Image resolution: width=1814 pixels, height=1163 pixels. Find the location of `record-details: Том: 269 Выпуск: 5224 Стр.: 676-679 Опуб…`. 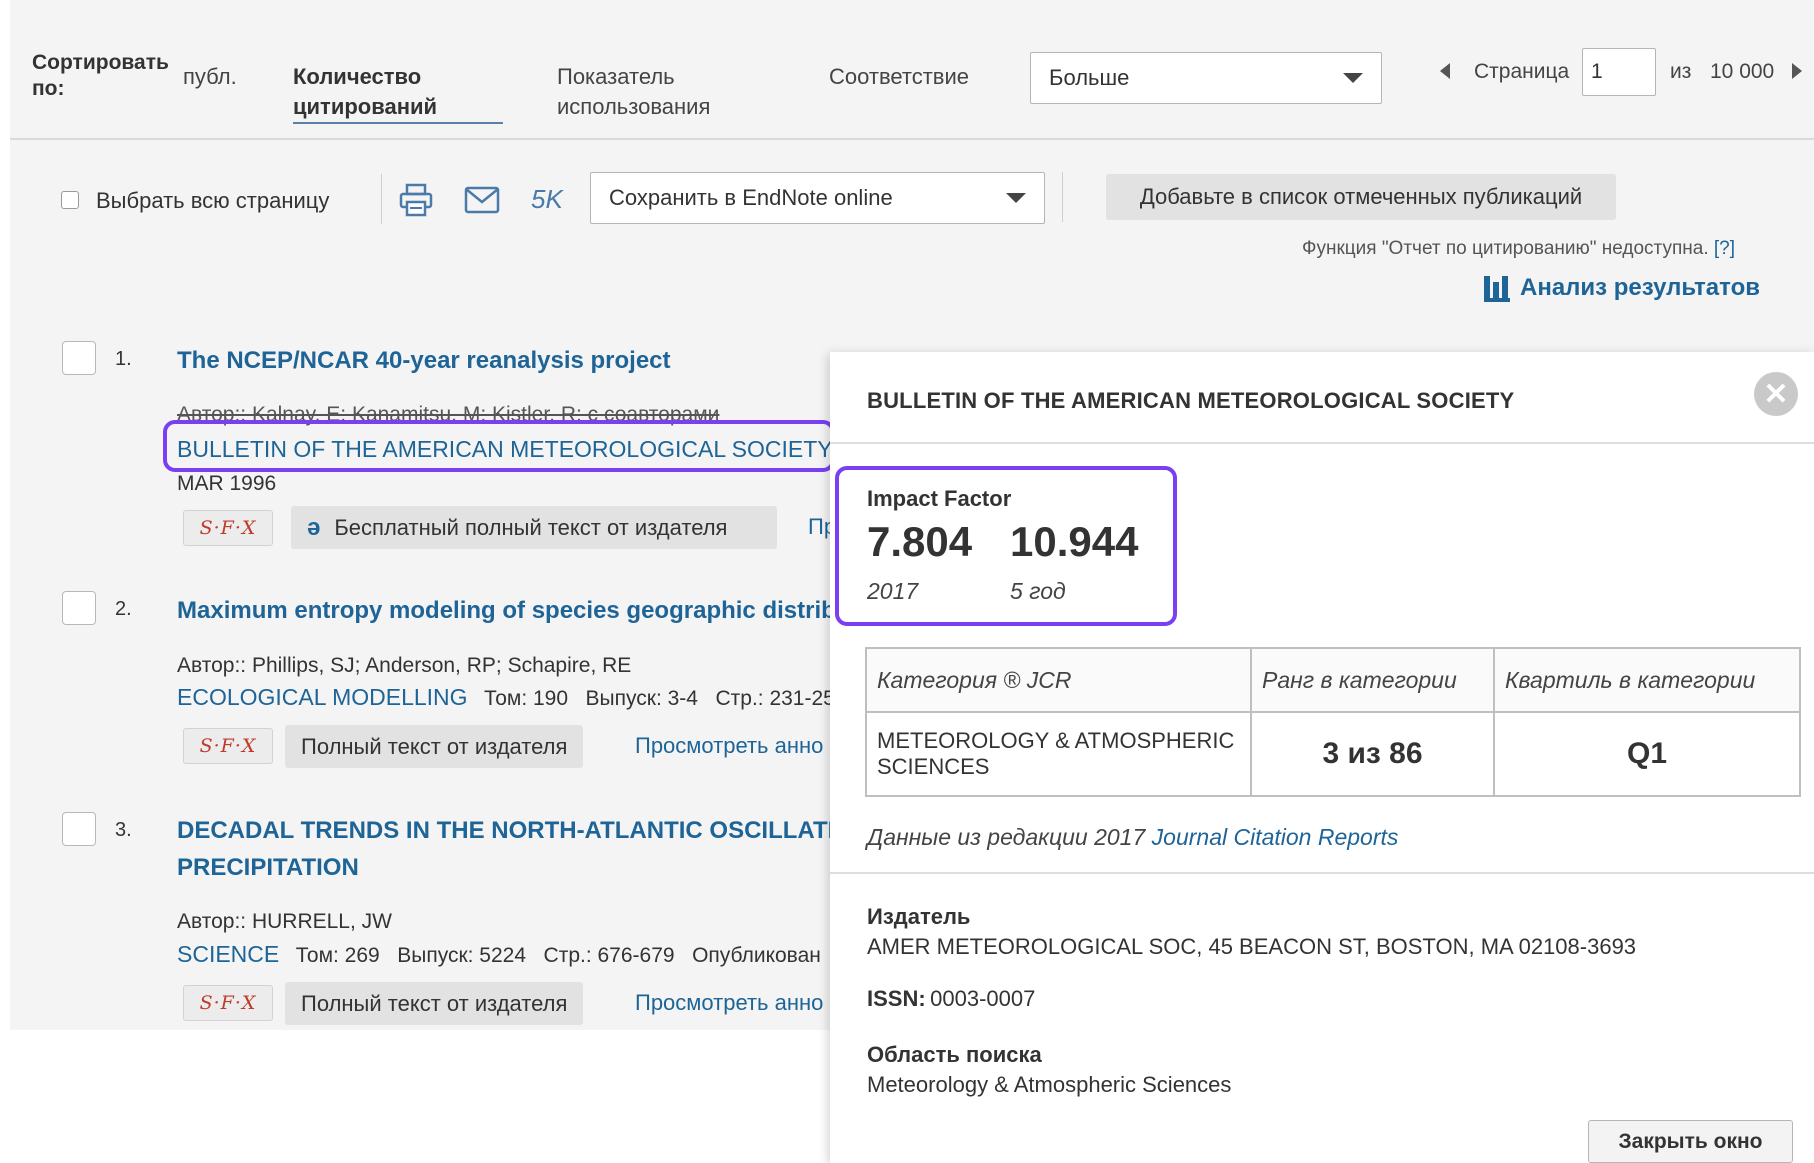

record-details: Том: 269 Выпуск: 5224 Стр.: 676-679 Опуб… is located at coordinates (558, 955).